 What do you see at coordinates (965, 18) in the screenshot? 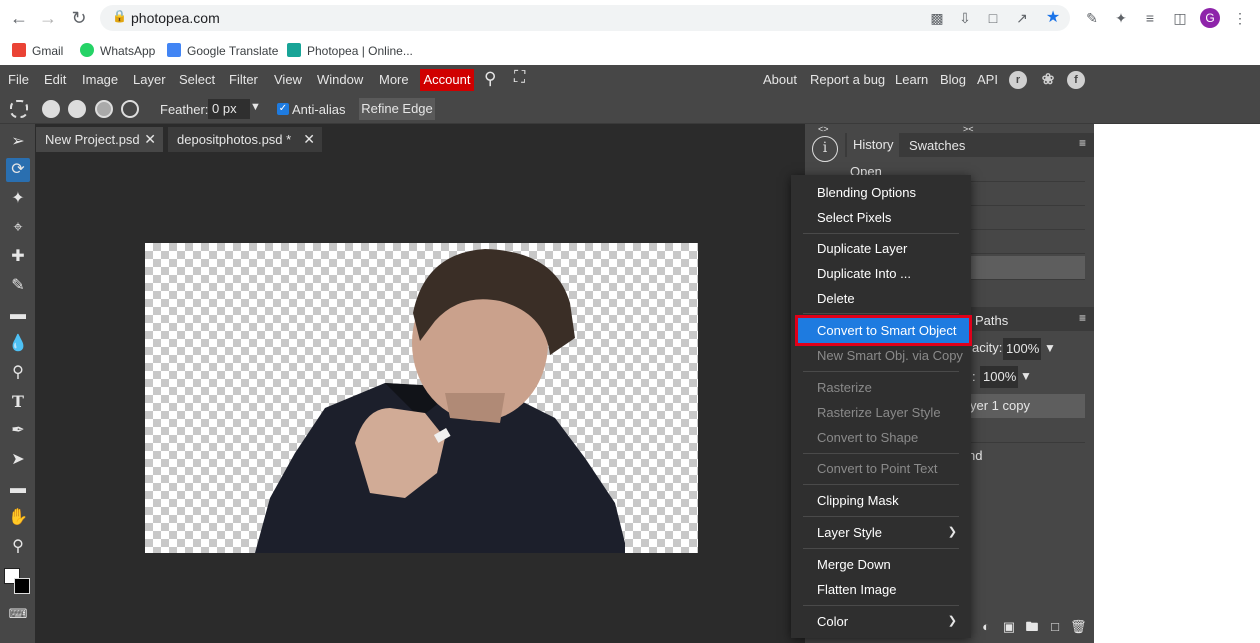
I see `install-icon: ⇩` at bounding box center [965, 18].